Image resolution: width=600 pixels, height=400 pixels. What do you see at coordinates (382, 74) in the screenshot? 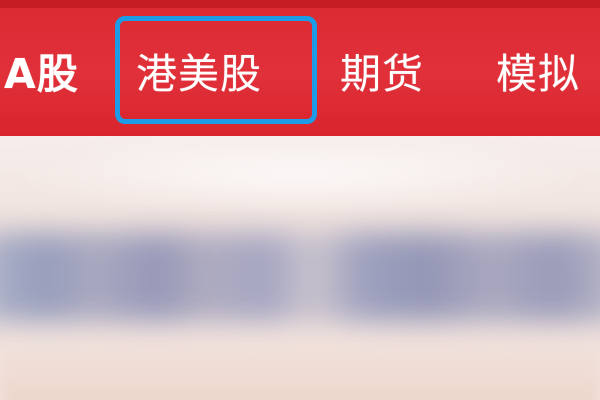
I see `tab-futures: 期货` at bounding box center [382, 74].